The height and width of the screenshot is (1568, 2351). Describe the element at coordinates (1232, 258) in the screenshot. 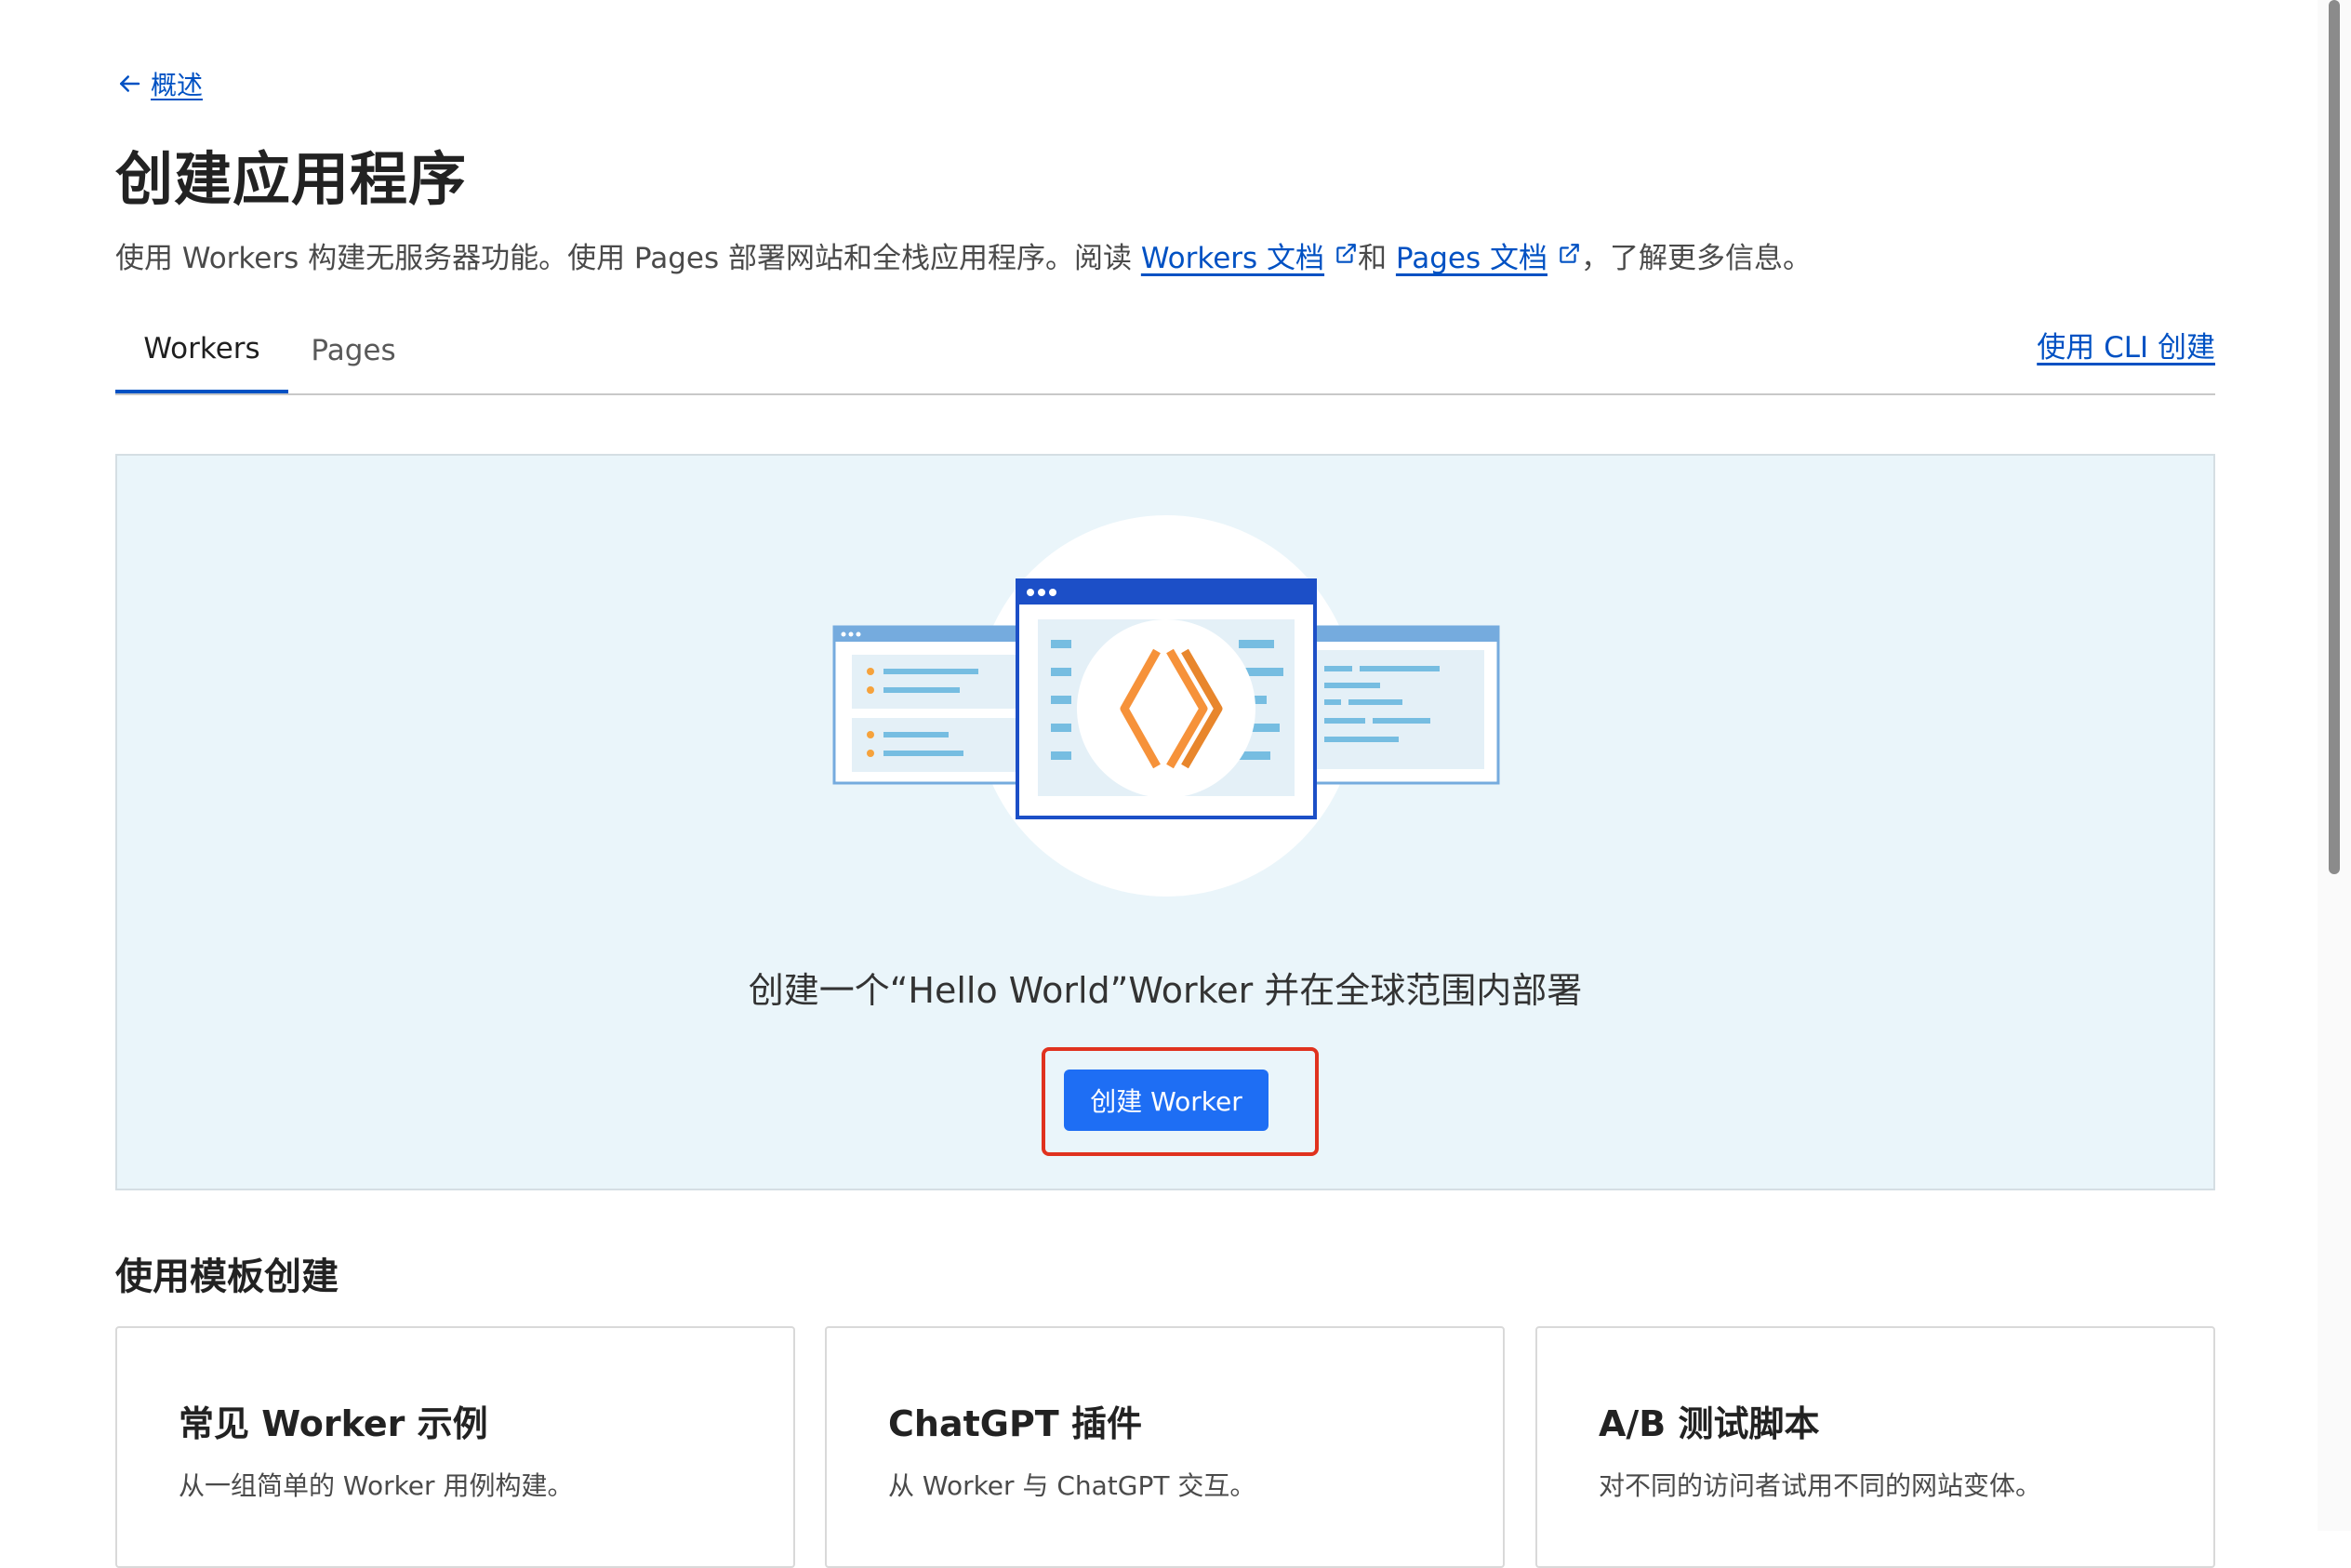

I see `workers-docs-link: Workers 文档` at that location.